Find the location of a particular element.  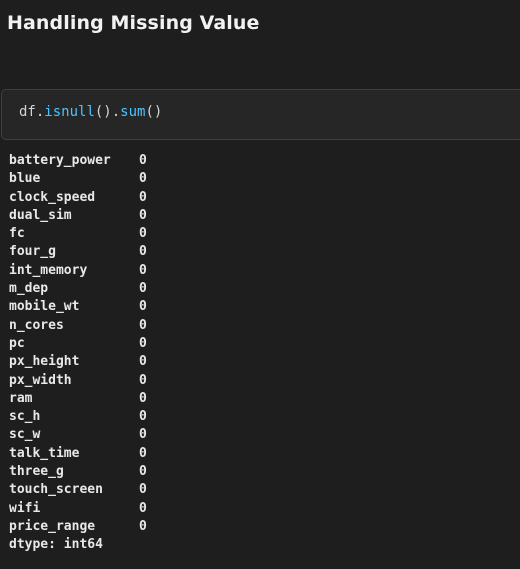

output-row: battery_power 0 is located at coordinates (78, 161).